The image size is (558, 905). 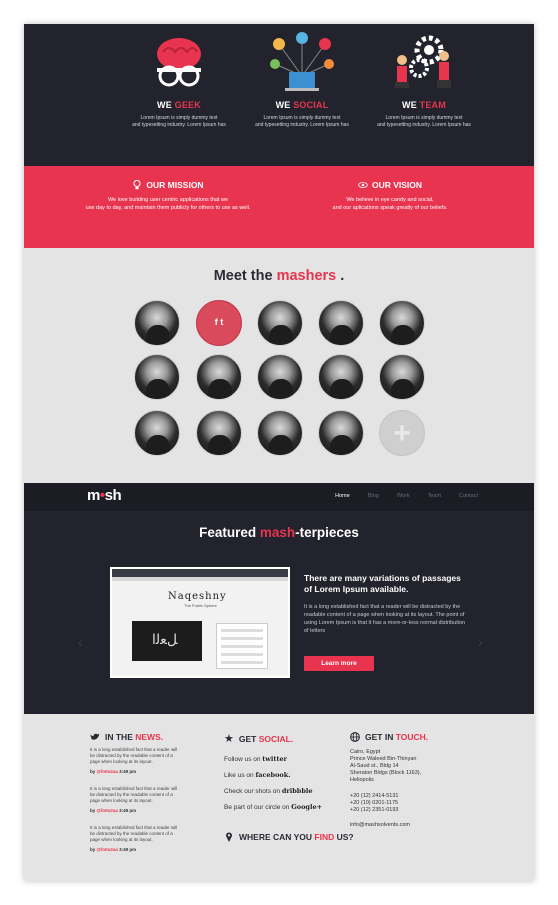 I want to click on nav-link-home: Home, so click(x=342, y=496).